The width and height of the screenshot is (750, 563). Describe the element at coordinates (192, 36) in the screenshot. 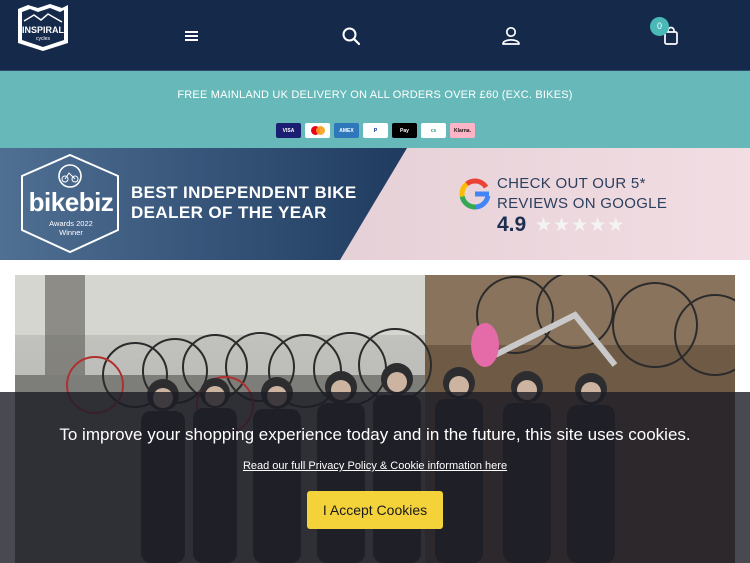

I see `hamburger-menu-icon` at that location.